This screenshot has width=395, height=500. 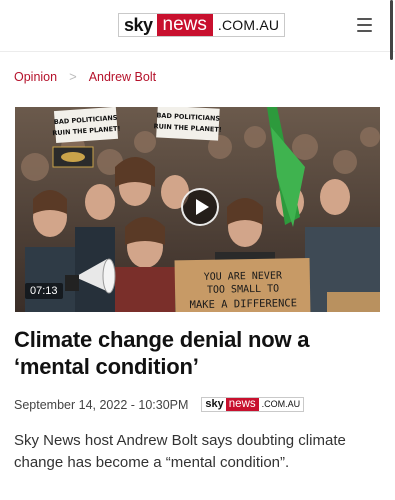 What do you see at coordinates (214, 404) in the screenshot?
I see `mini-logo-sky: sky` at bounding box center [214, 404].